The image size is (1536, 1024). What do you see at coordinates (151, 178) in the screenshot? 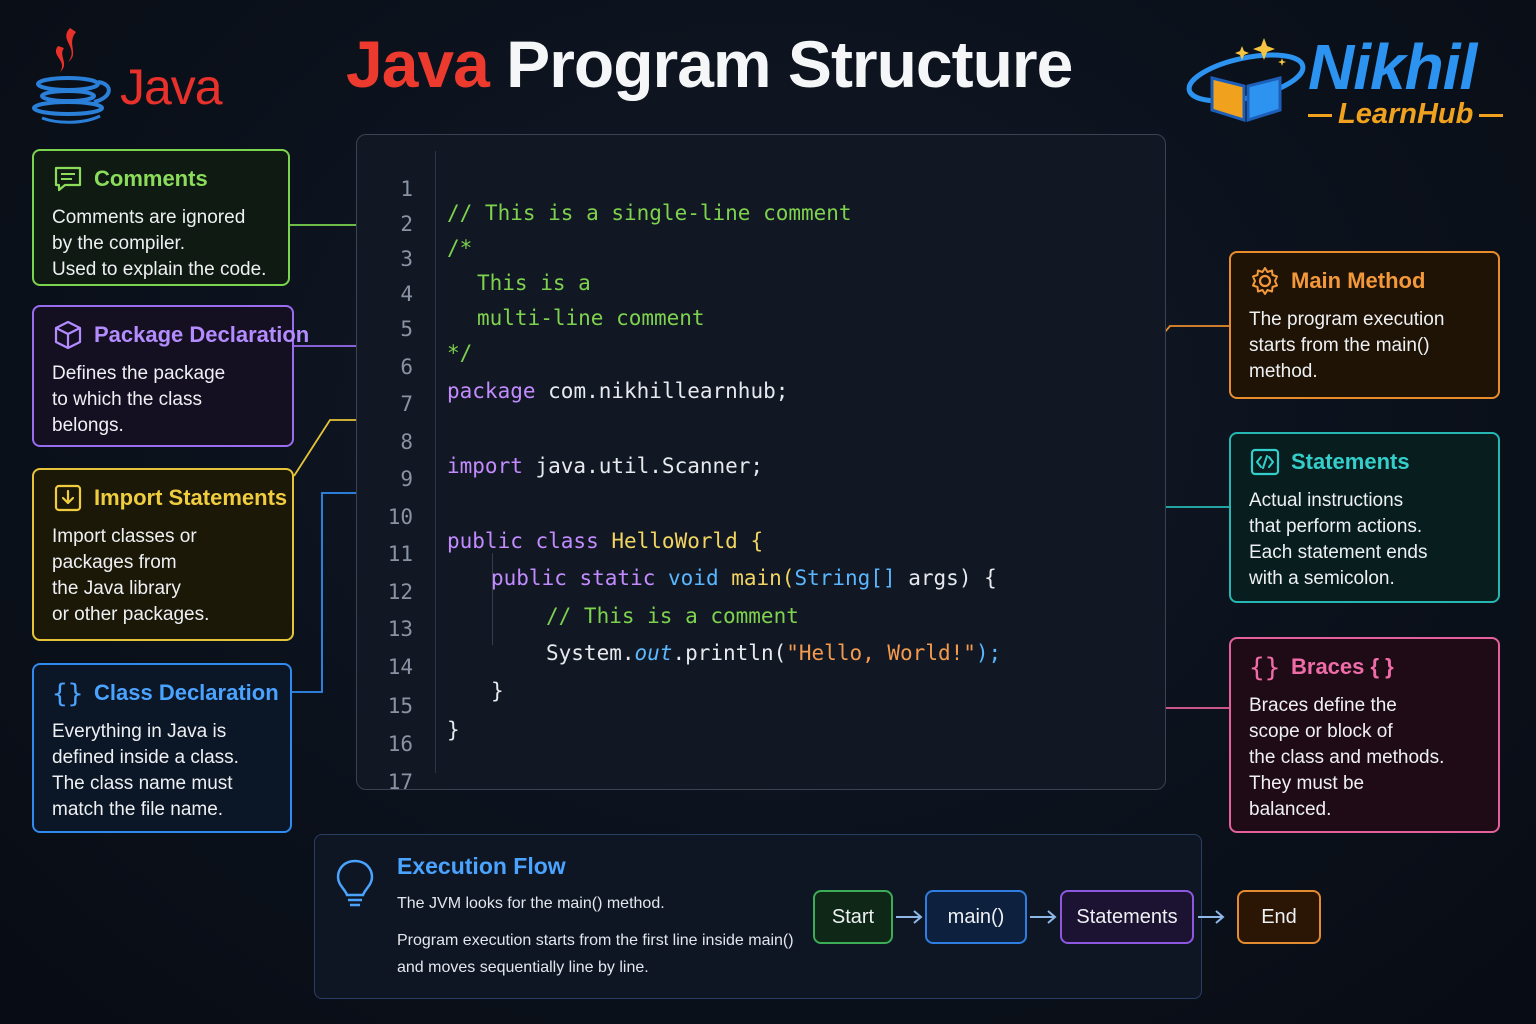
I see `comments-card-title: Comments` at bounding box center [151, 178].